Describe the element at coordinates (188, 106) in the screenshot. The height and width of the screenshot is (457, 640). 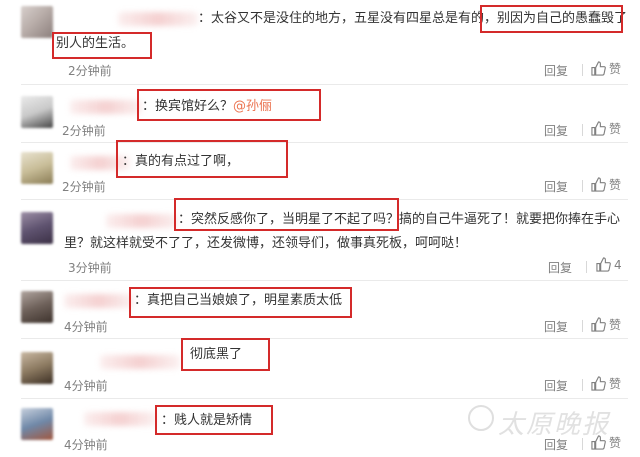
I see `comment-text-body: ：换宾馆好么？` at that location.